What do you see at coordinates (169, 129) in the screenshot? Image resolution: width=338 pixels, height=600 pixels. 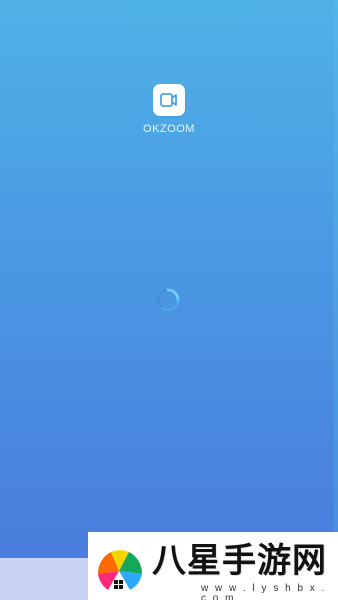 I see `app-name: OKZOOM` at bounding box center [169, 129].